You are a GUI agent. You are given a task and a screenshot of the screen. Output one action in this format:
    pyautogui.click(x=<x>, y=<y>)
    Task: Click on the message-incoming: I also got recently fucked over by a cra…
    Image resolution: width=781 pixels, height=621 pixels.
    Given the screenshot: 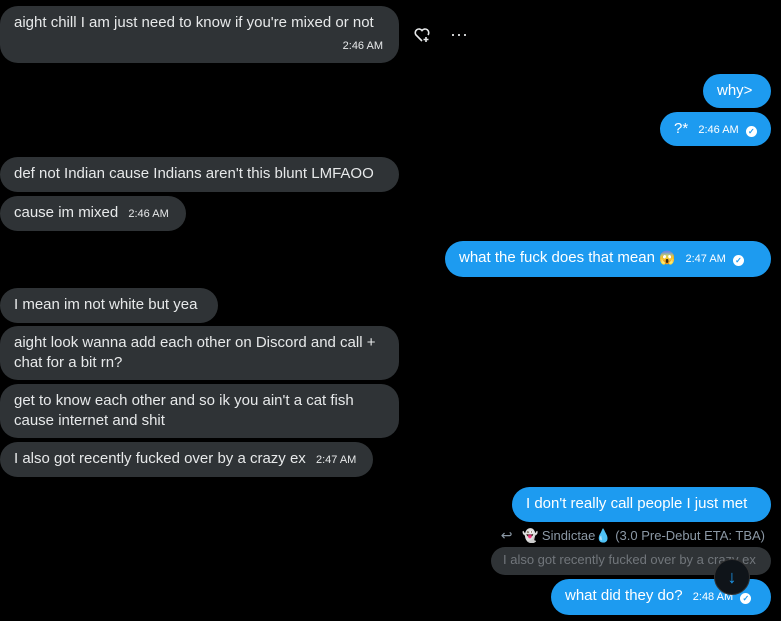 What is the action you would take?
    pyautogui.click(x=186, y=459)
    